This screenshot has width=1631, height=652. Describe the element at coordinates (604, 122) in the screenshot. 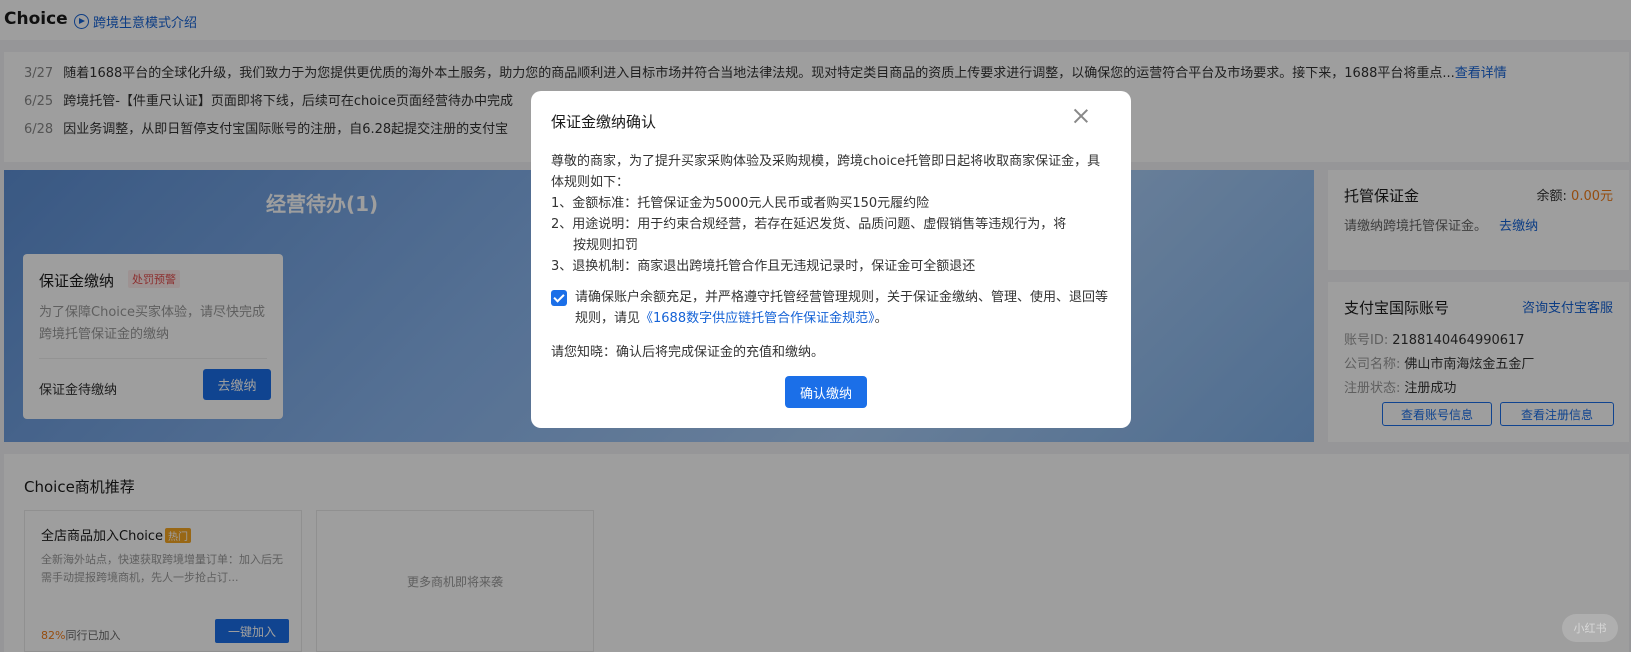

I see `dialog-title: 保证金缴纳确认` at that location.